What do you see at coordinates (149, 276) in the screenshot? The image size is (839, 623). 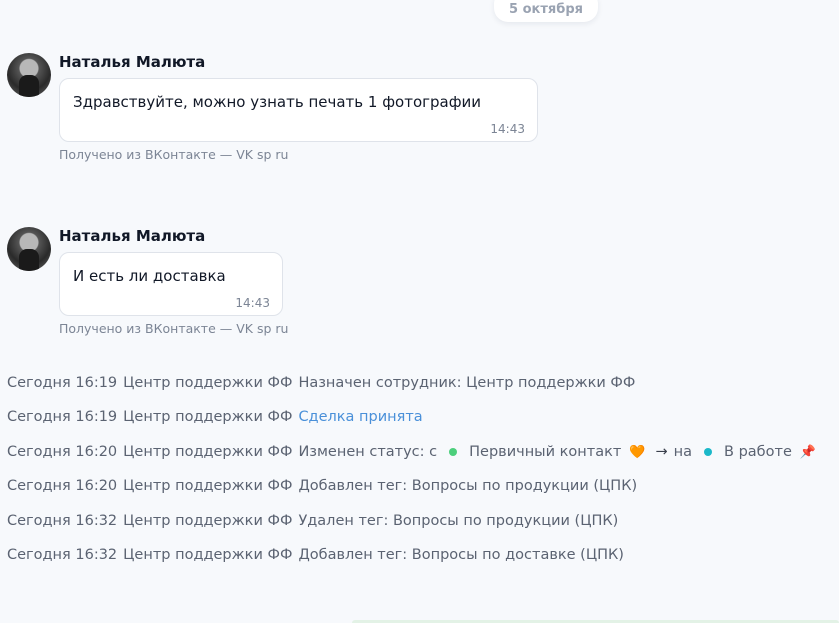 I see `message-text: И есть ли доставка` at bounding box center [149, 276].